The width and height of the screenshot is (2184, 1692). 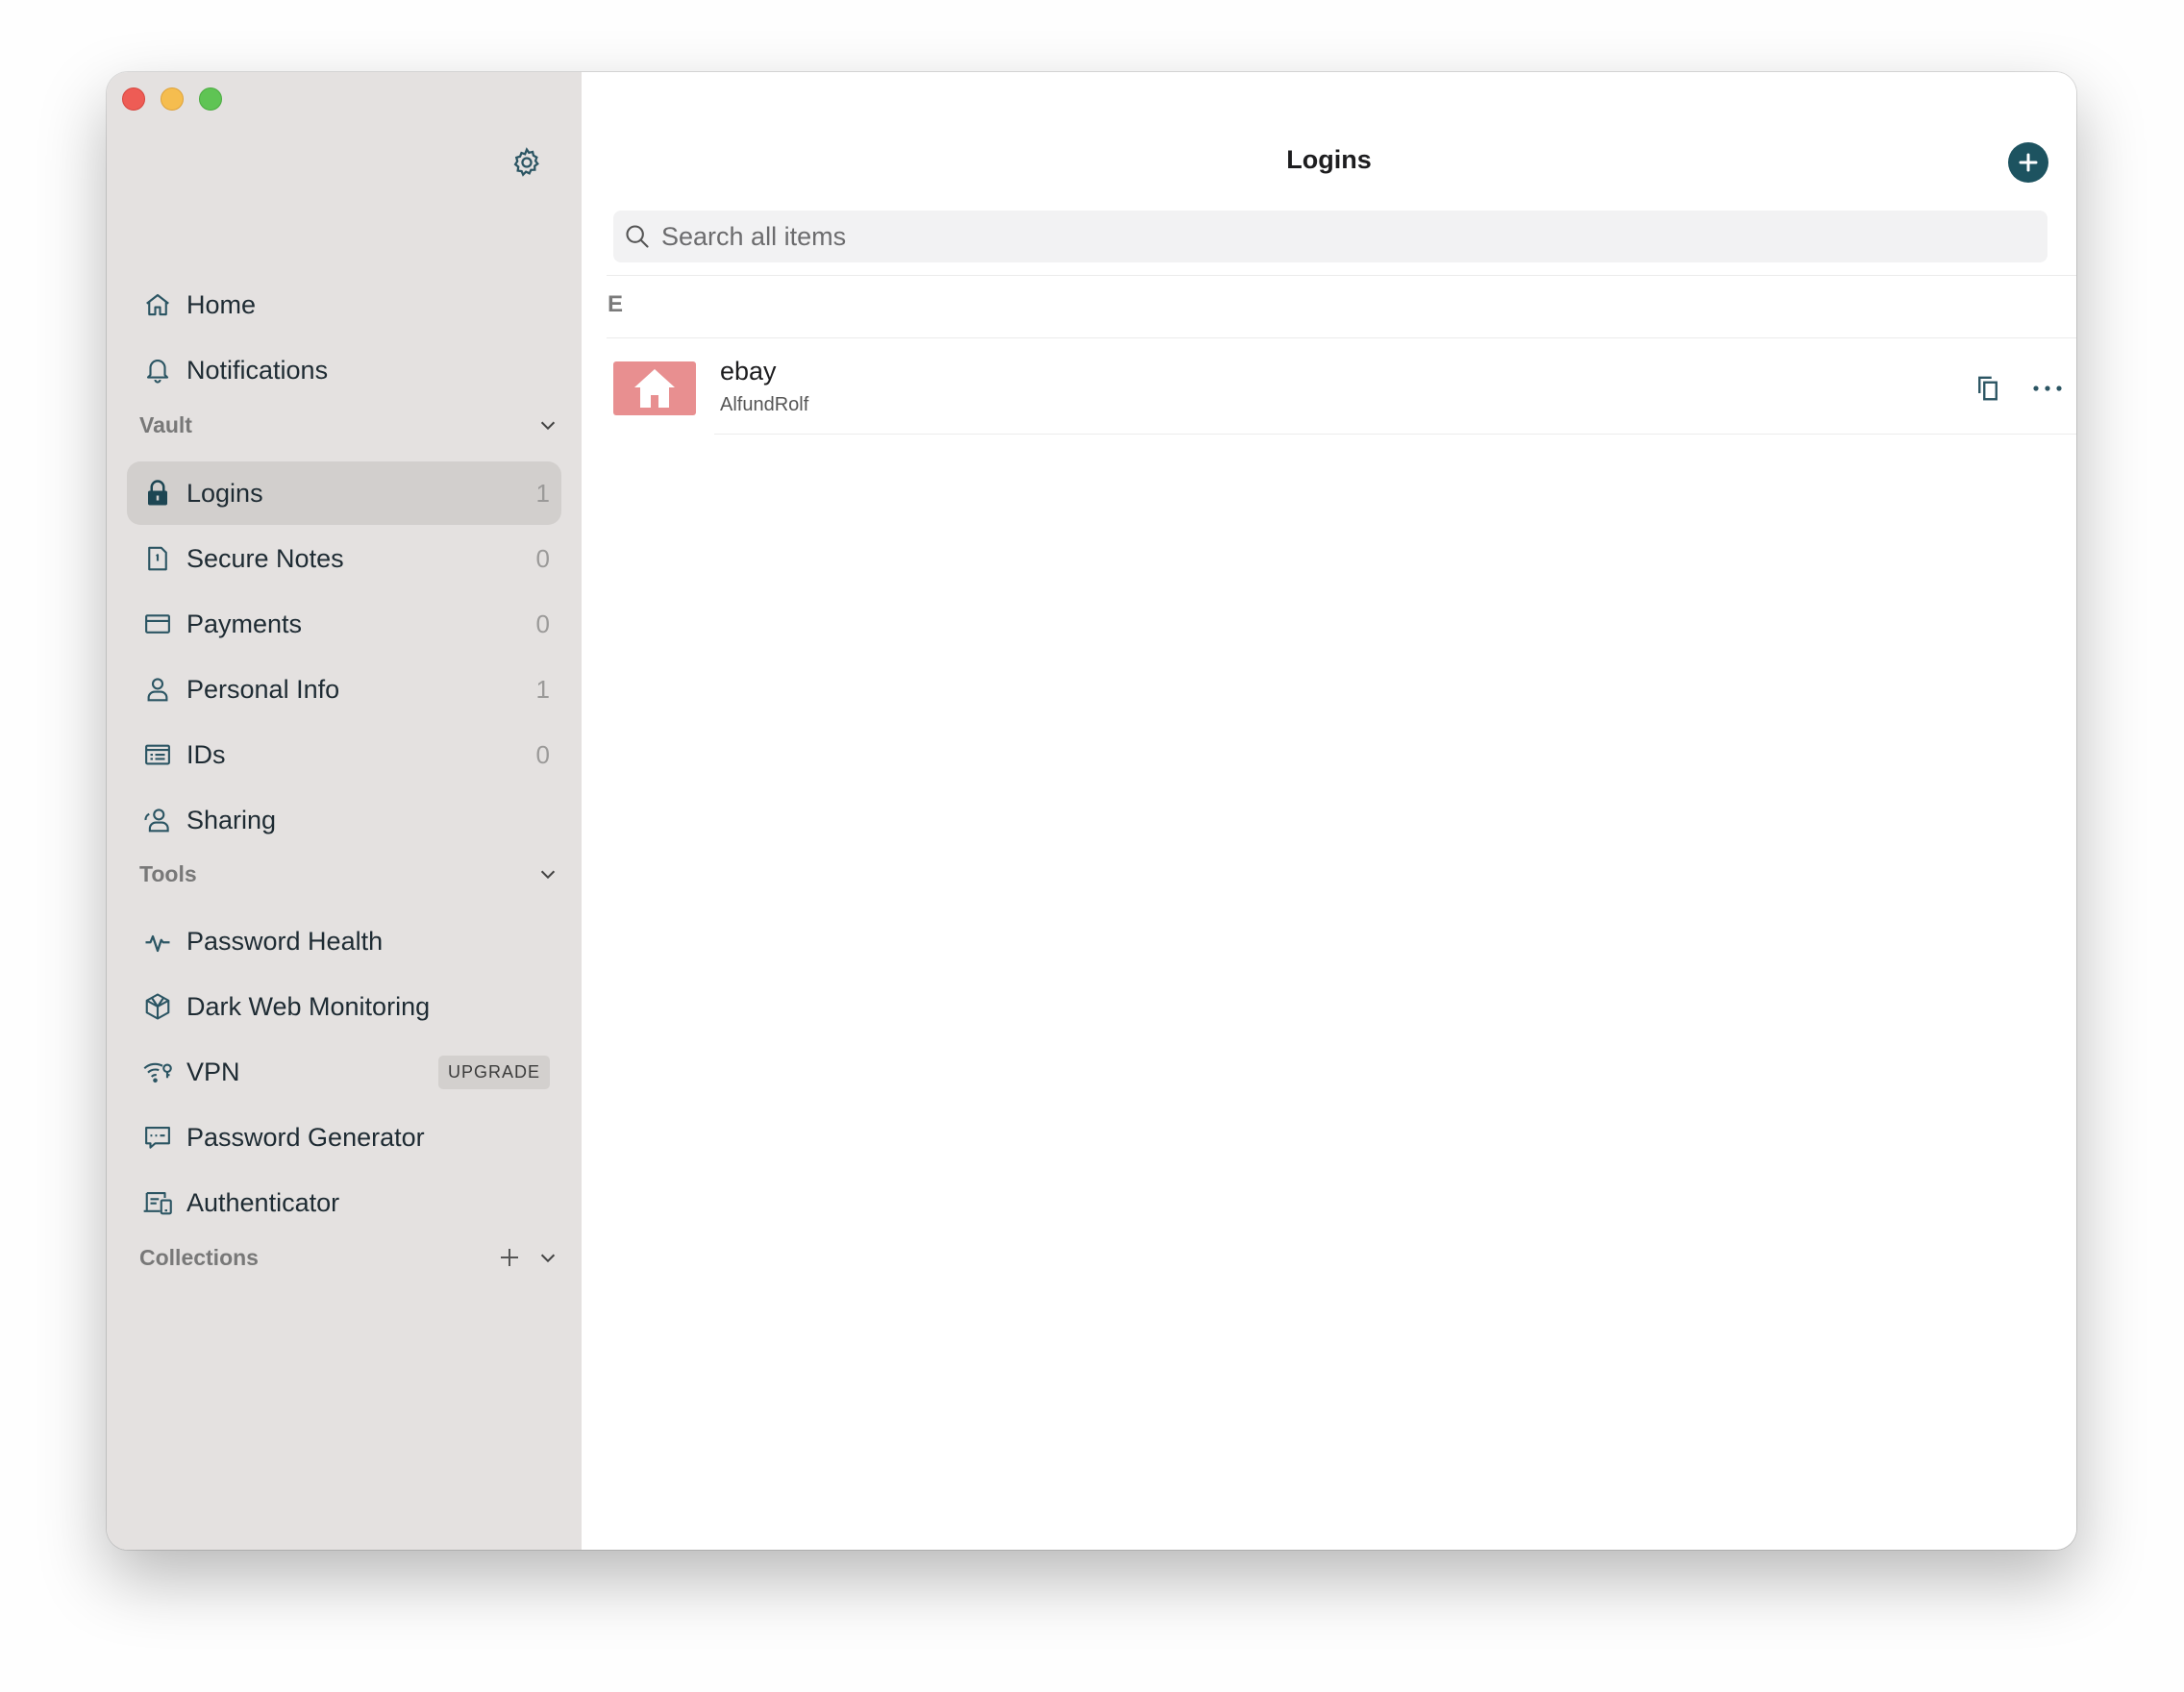 I want to click on sidebar-item-secure-notes: Secure Notes 0, so click(x=344, y=558).